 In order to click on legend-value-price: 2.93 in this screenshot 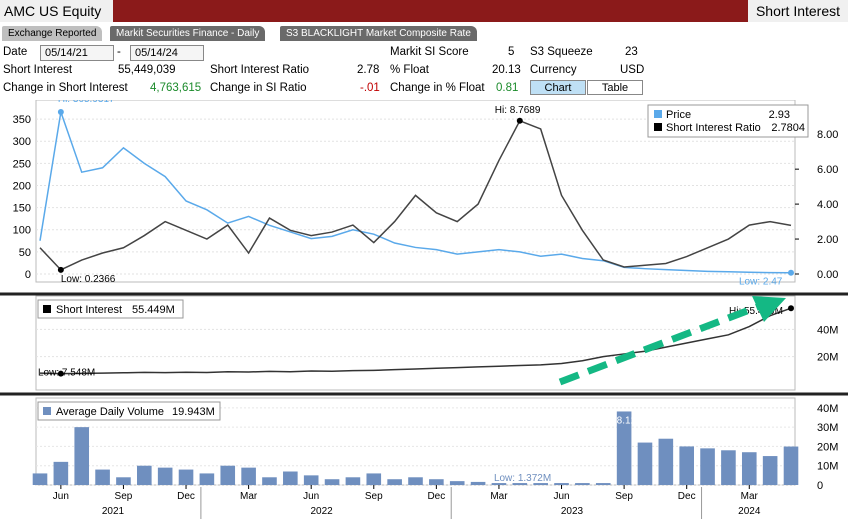, I will do `click(779, 115)`.